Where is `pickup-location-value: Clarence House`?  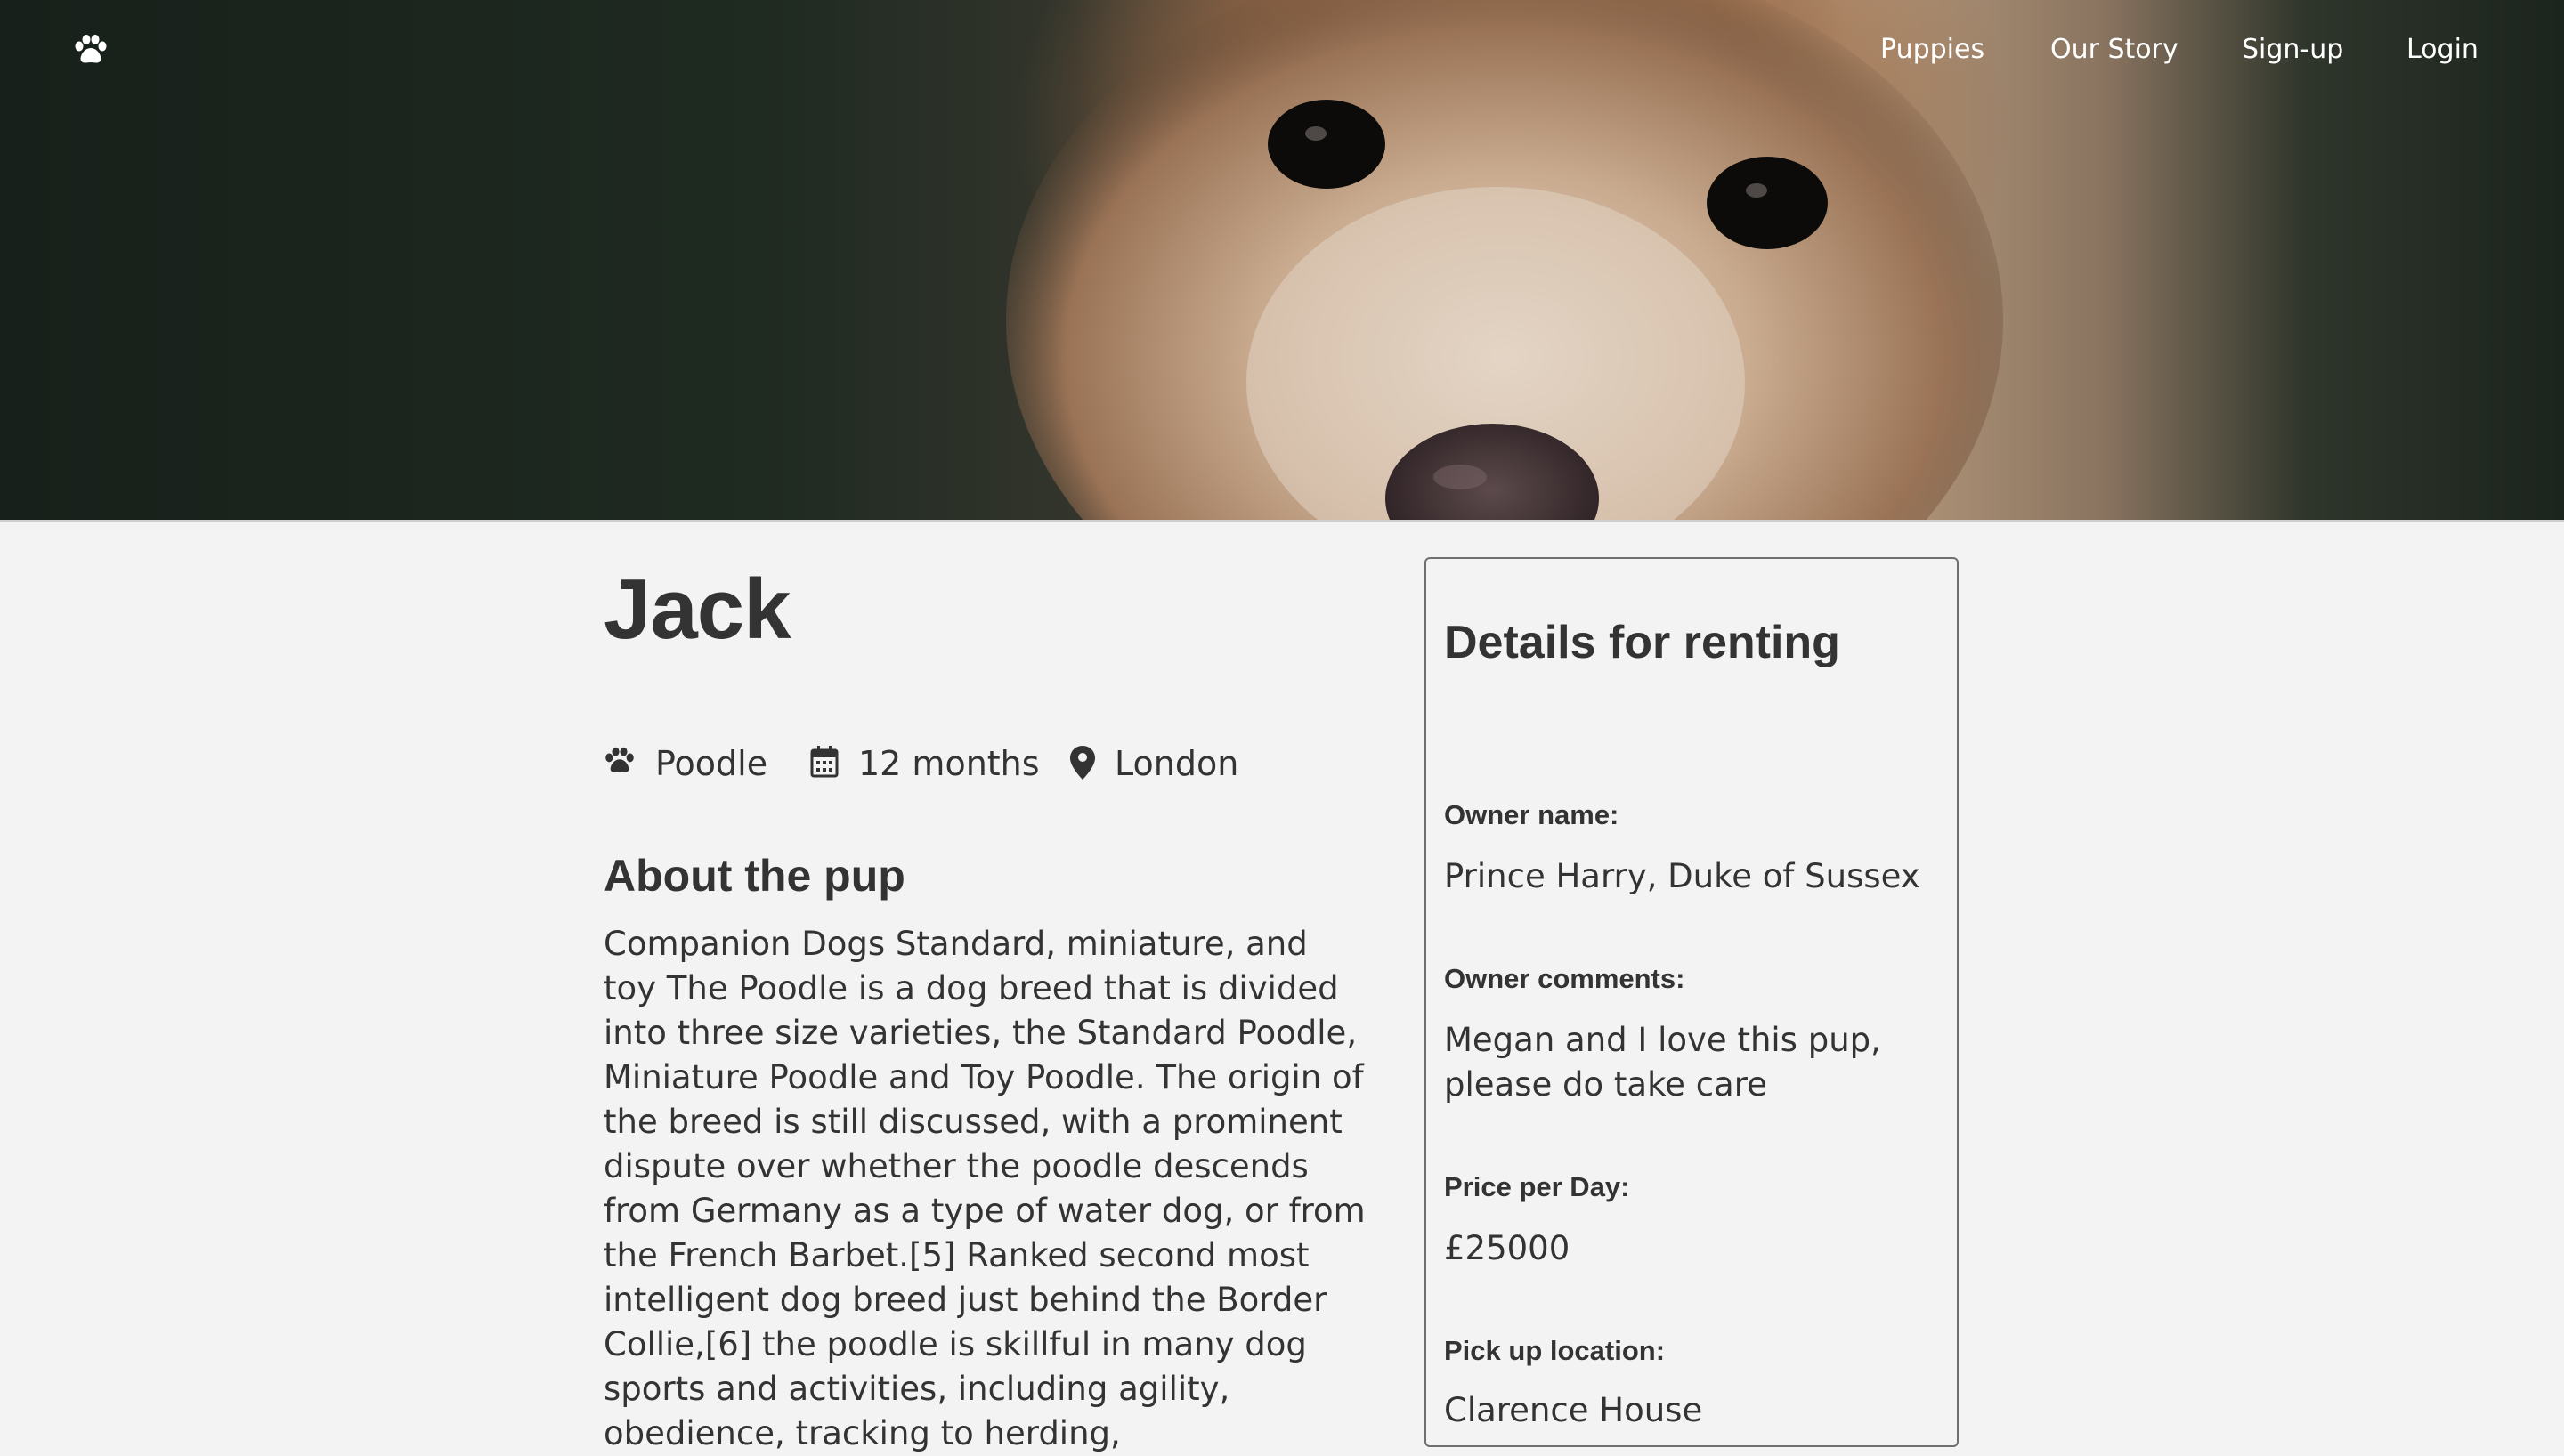 pickup-location-value: Clarence House is located at coordinates (1573, 1410).